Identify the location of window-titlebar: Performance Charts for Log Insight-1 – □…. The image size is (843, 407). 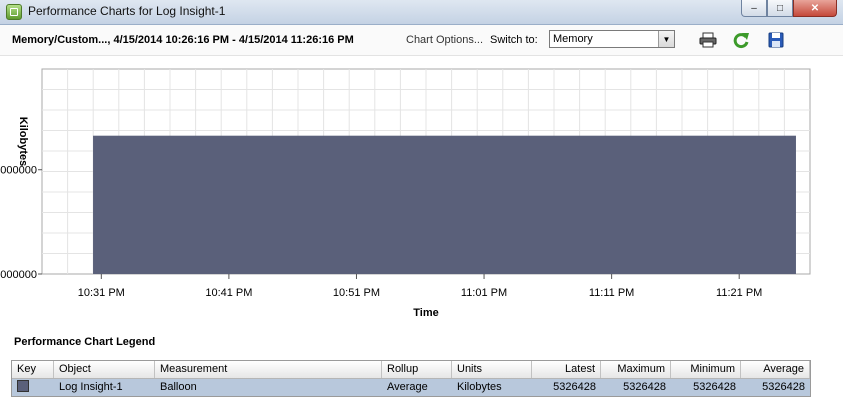
(421, 12).